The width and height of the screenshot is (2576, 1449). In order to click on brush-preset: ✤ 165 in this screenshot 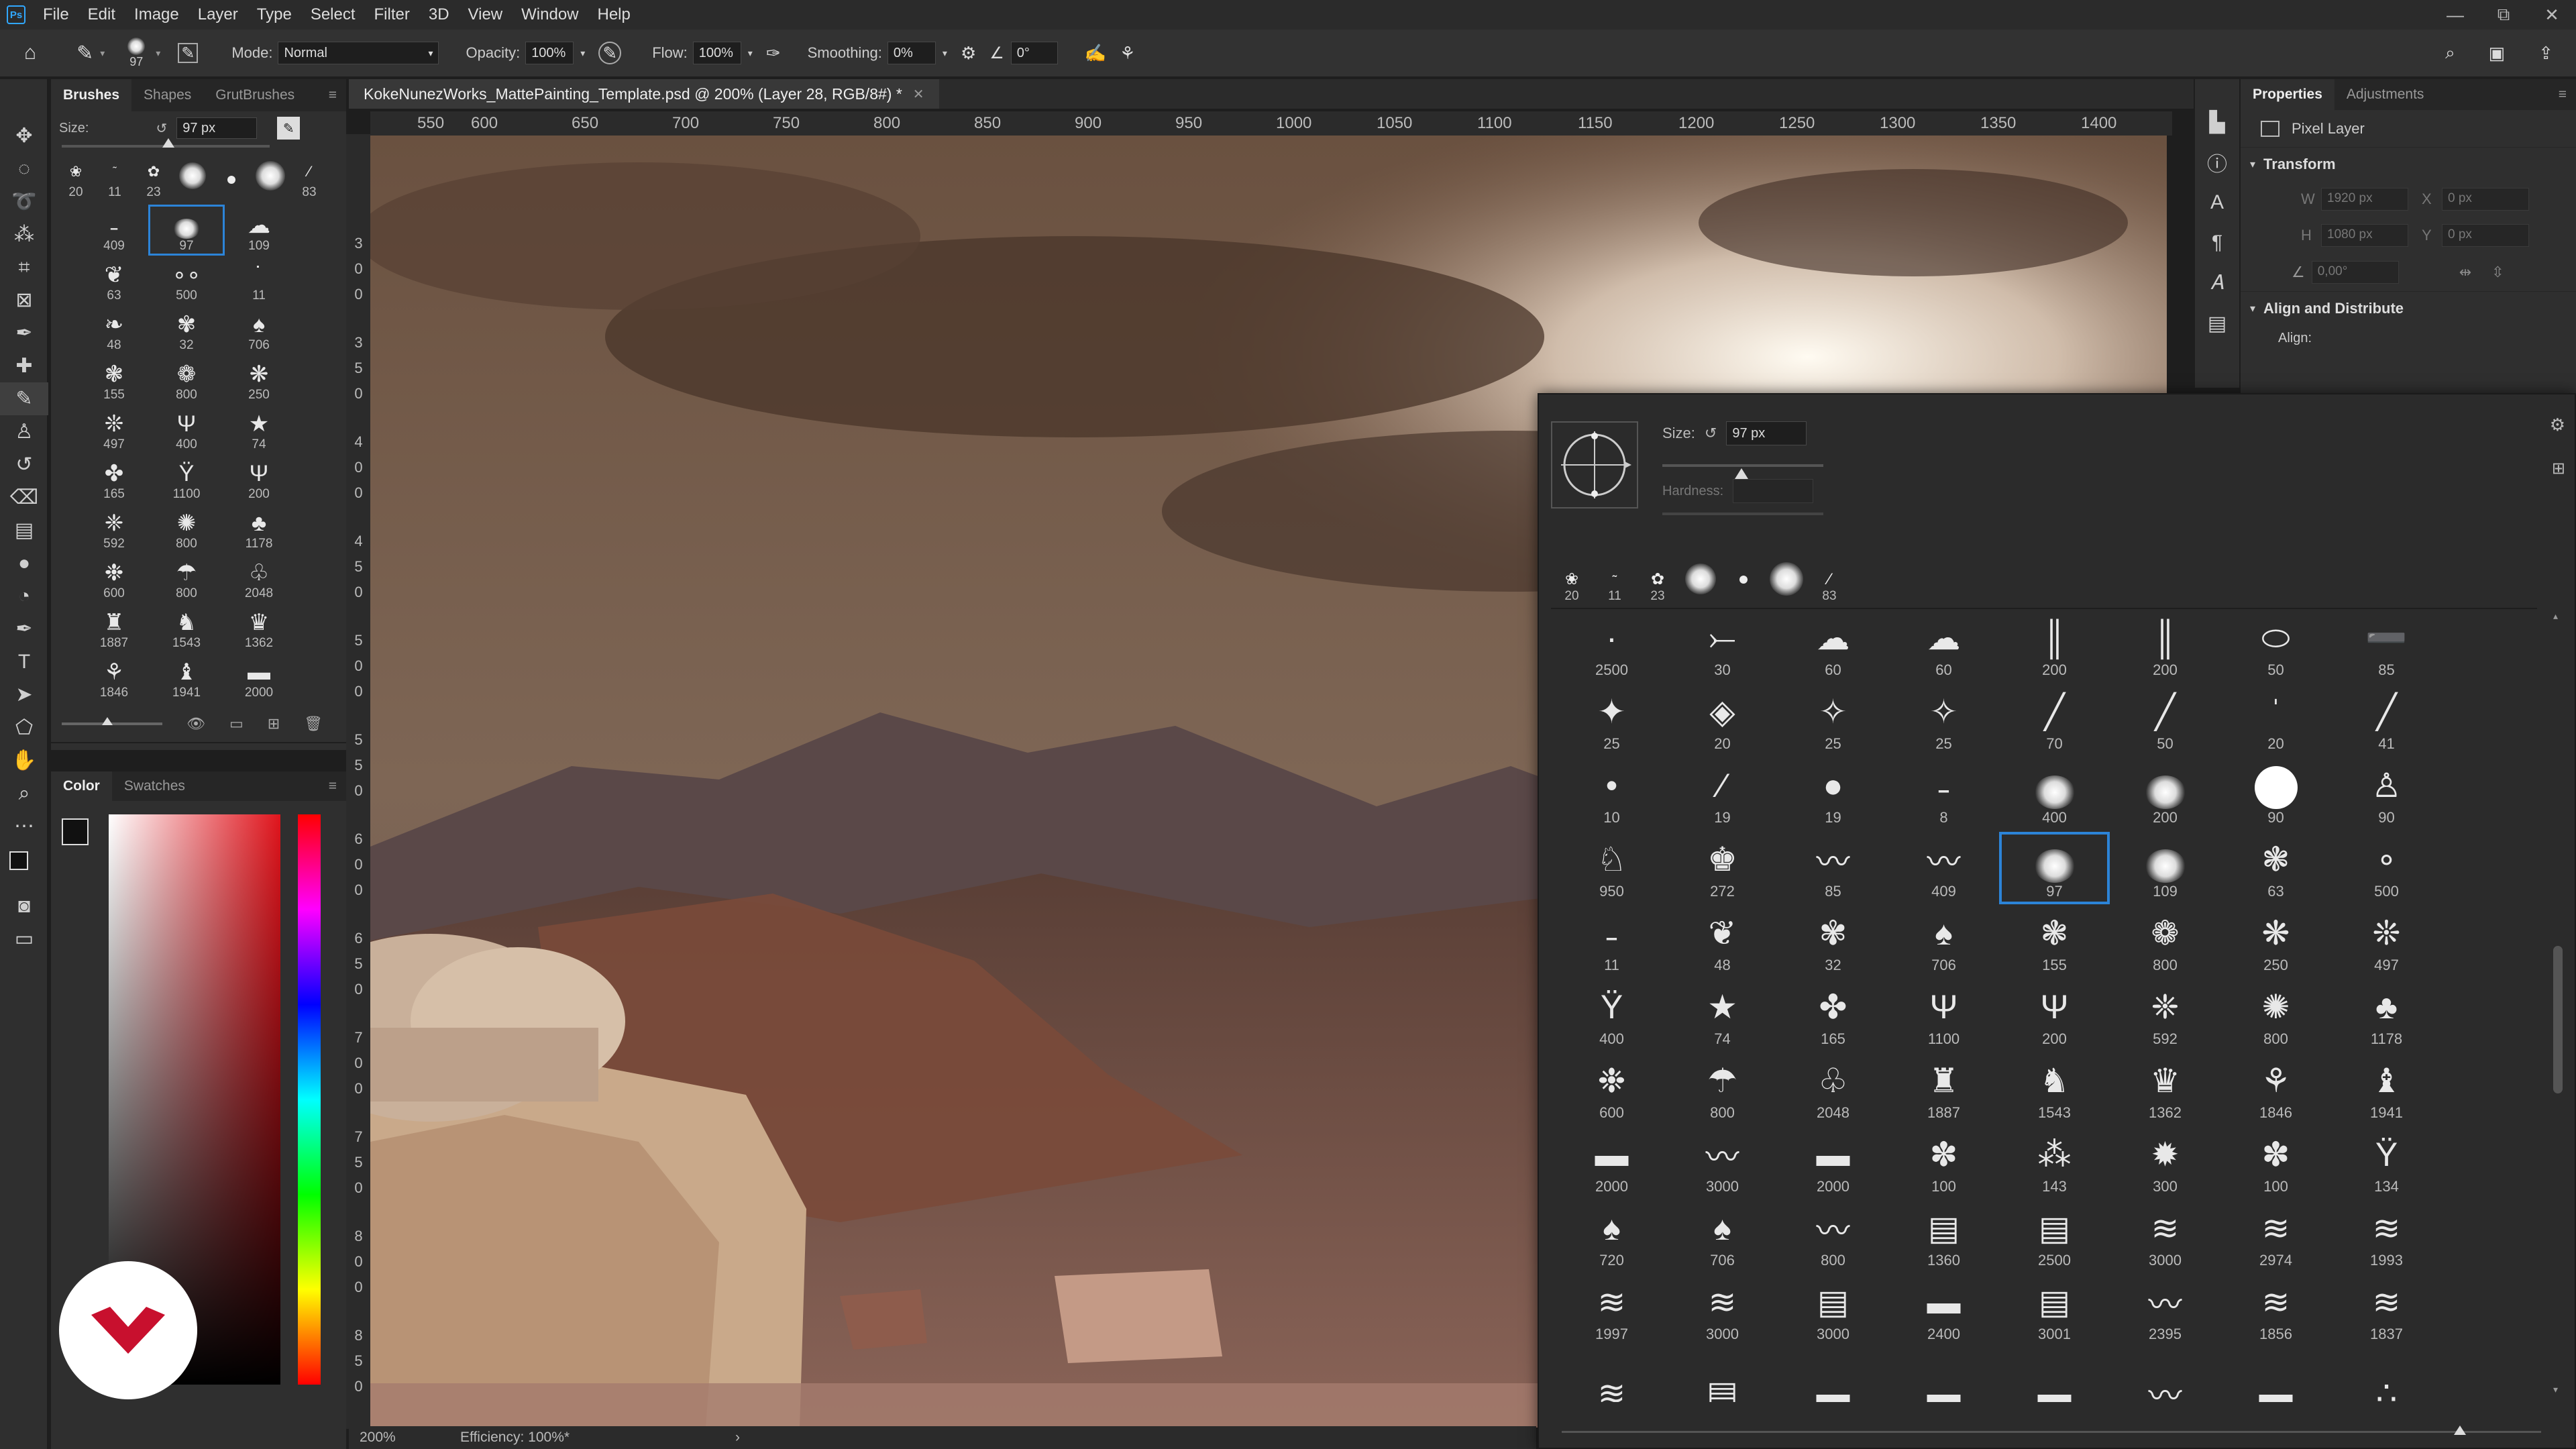, I will do `click(1833, 1015)`.